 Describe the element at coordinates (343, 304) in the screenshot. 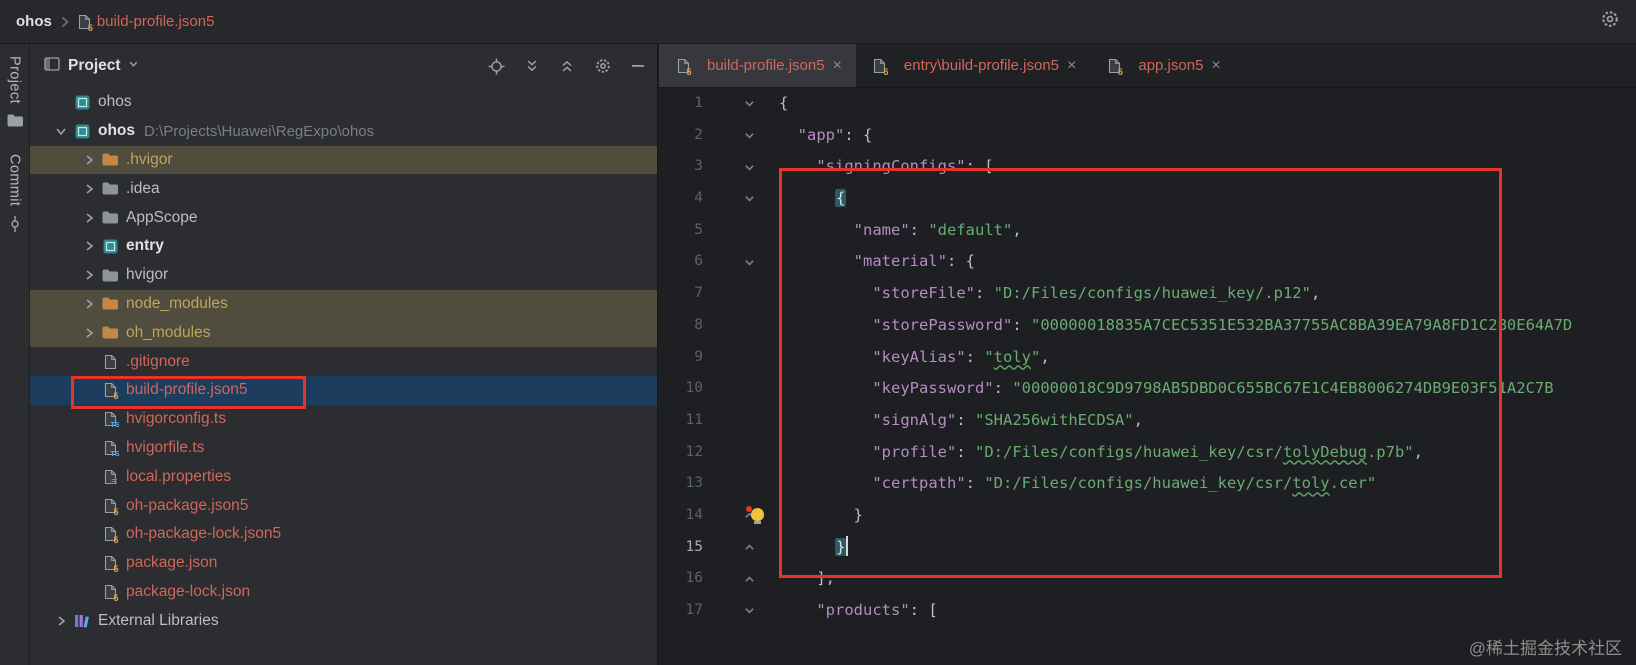

I see `tree-item-node-modules: node_modules` at that location.